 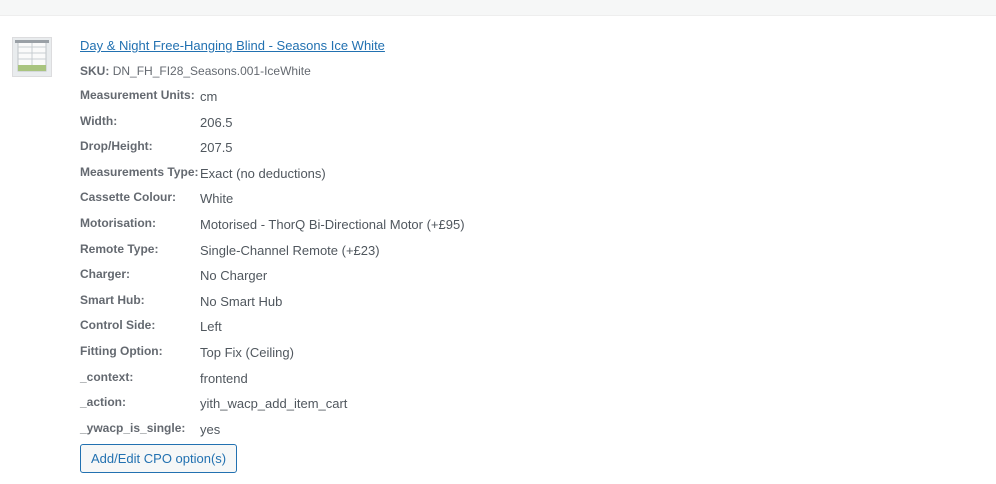 What do you see at coordinates (380, 357) in the screenshot?
I see `meta-row: Fitting Option: Top Fix (Ceiling)` at bounding box center [380, 357].